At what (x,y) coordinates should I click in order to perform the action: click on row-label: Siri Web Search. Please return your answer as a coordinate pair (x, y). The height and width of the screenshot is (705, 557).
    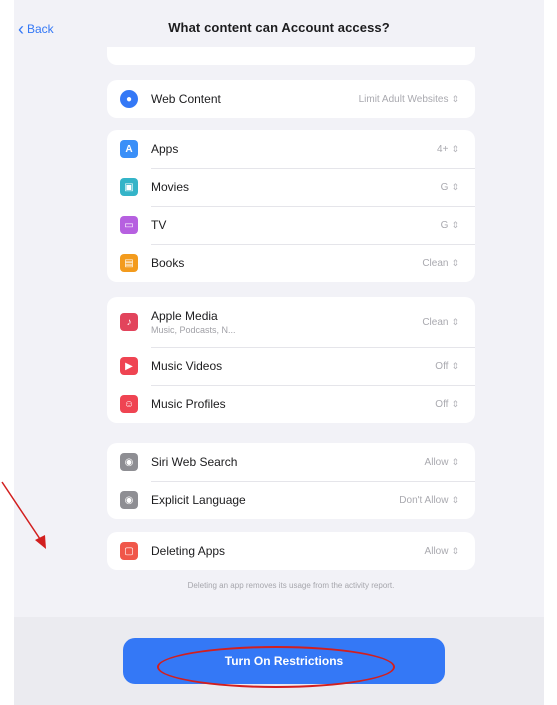
    Looking at the image, I should click on (194, 462).